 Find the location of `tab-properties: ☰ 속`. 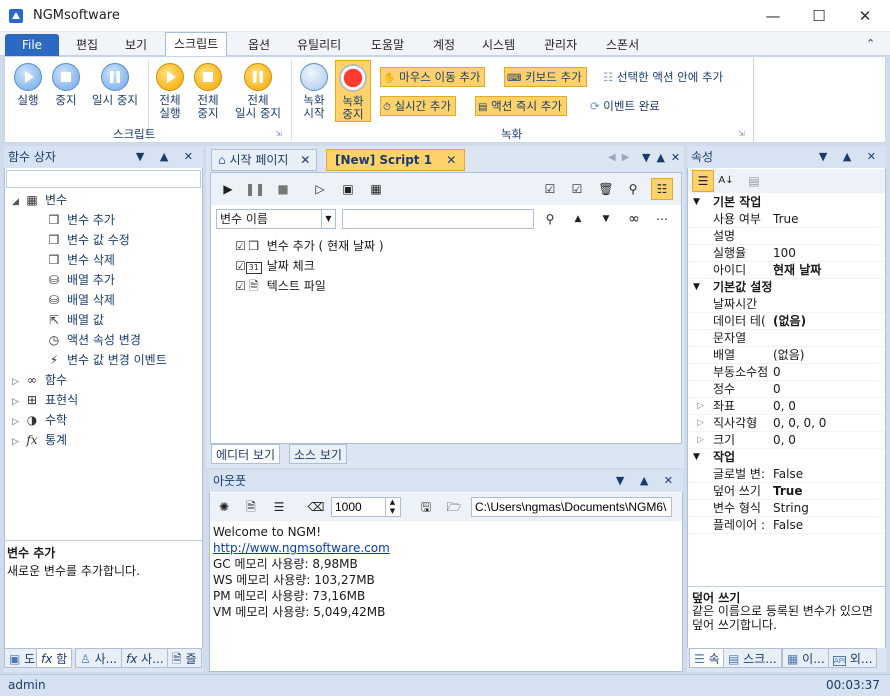

tab-properties: ☰ 속 is located at coordinates (707, 658).